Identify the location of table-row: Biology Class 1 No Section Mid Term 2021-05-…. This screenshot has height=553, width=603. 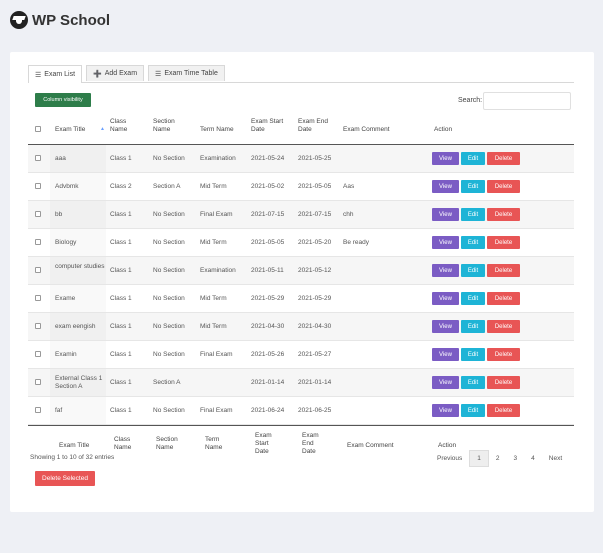
(301, 243).